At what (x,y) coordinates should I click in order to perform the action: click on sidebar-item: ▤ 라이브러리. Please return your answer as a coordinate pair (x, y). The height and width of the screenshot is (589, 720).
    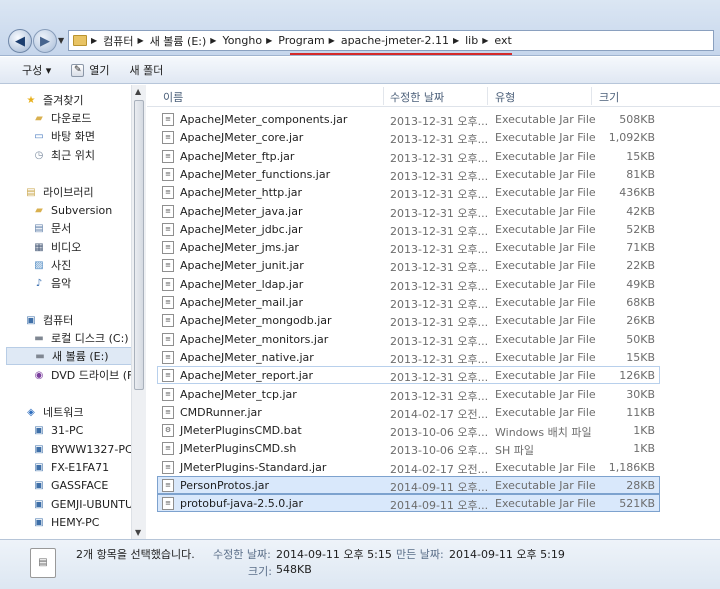
    Looking at the image, I should click on (58, 192).